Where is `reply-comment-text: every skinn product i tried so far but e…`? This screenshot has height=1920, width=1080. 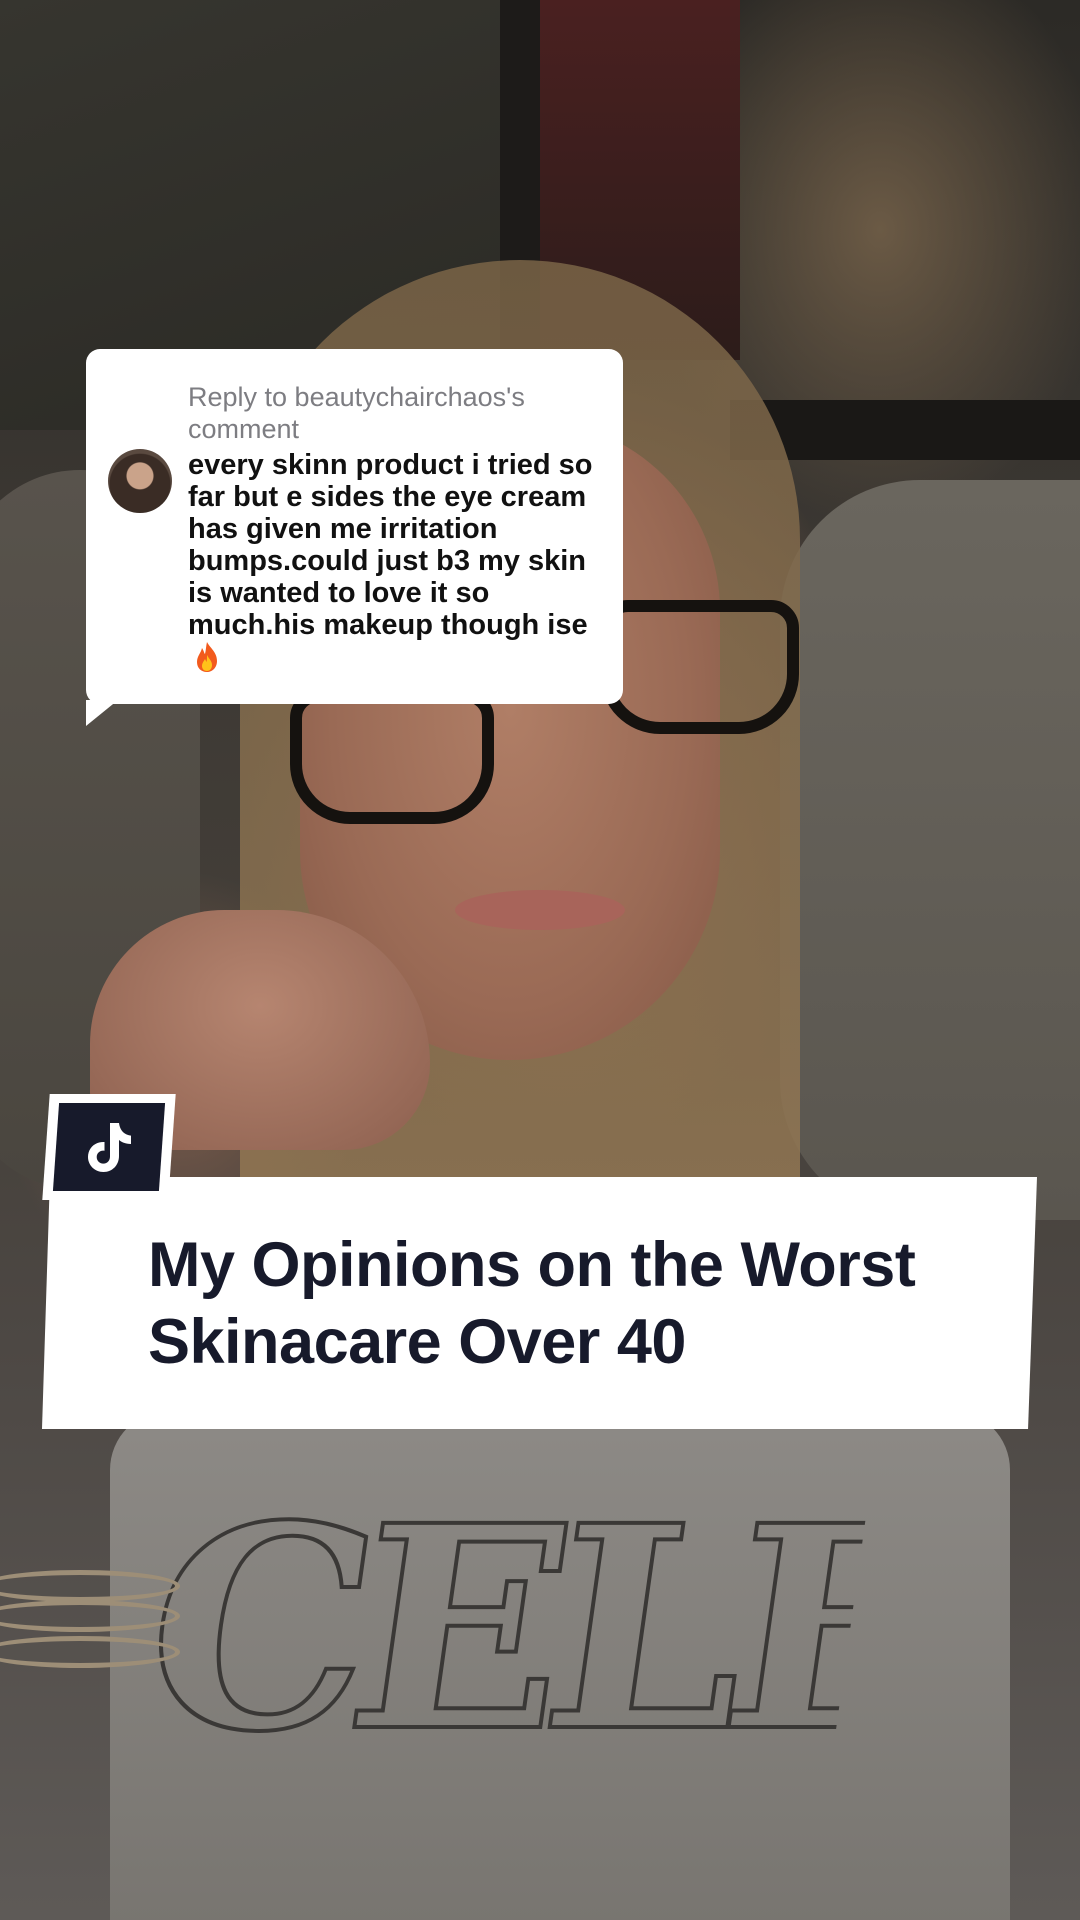 reply-comment-text: every skinn product i tried so far but e… is located at coordinates (390, 545).